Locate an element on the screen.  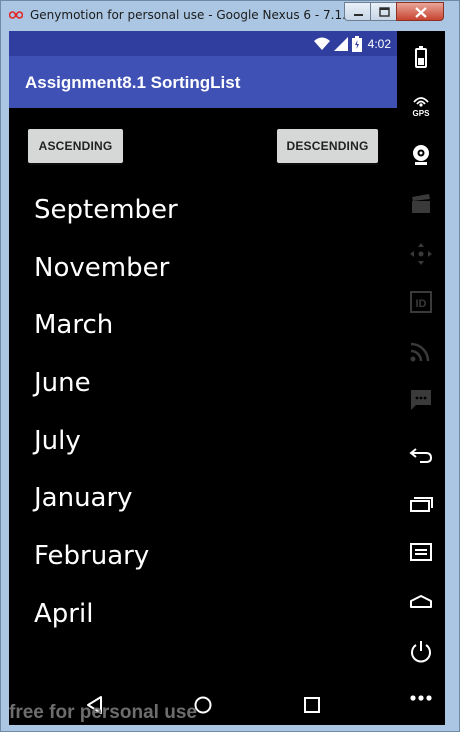
minimize-button is located at coordinates (357, 11).